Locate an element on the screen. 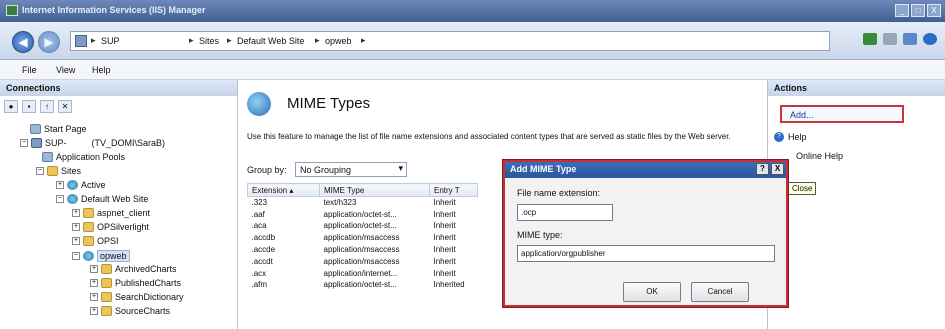  connect-globe-icon: ● is located at coordinates (11, 106).